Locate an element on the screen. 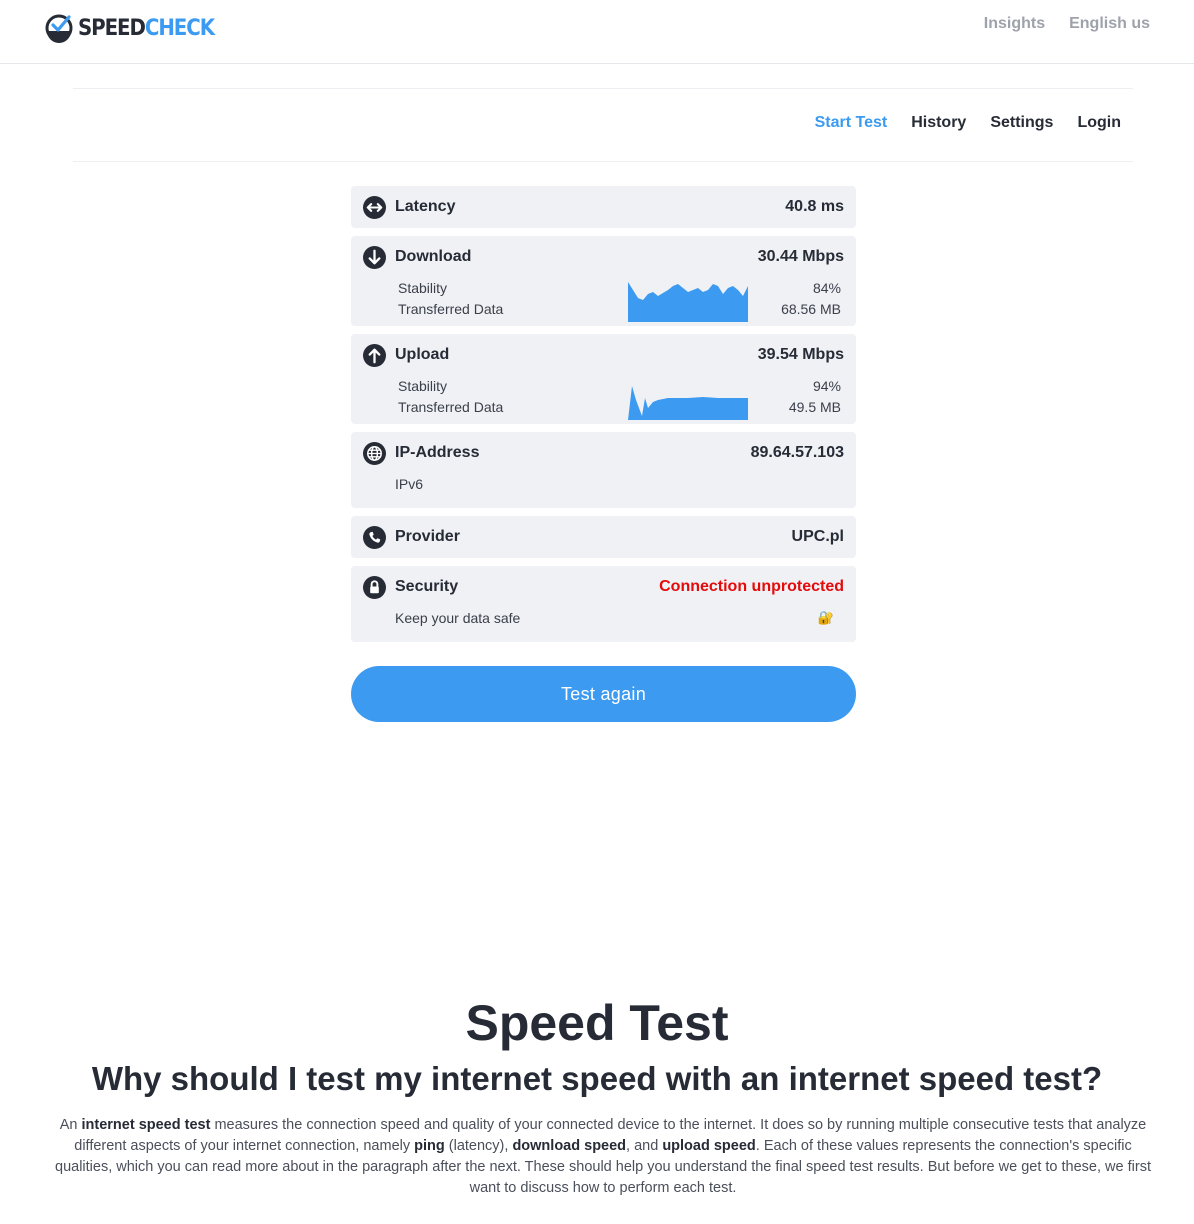 This screenshot has height=1224, width=1194. page-title: Speed Test is located at coordinates (597, 1023).